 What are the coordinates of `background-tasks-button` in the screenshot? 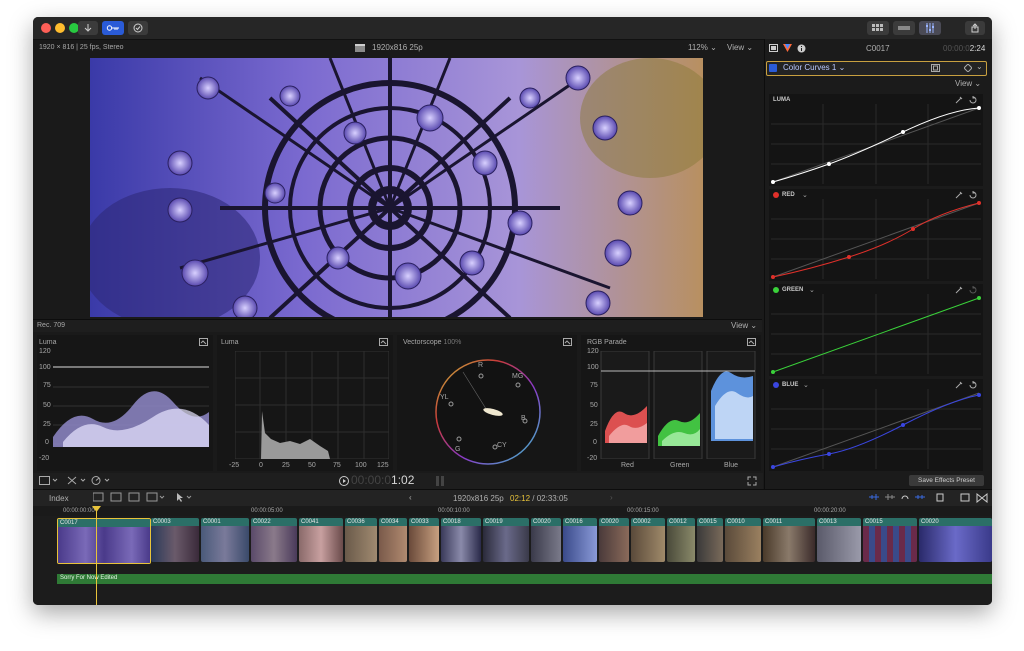 It's located at (138, 28).